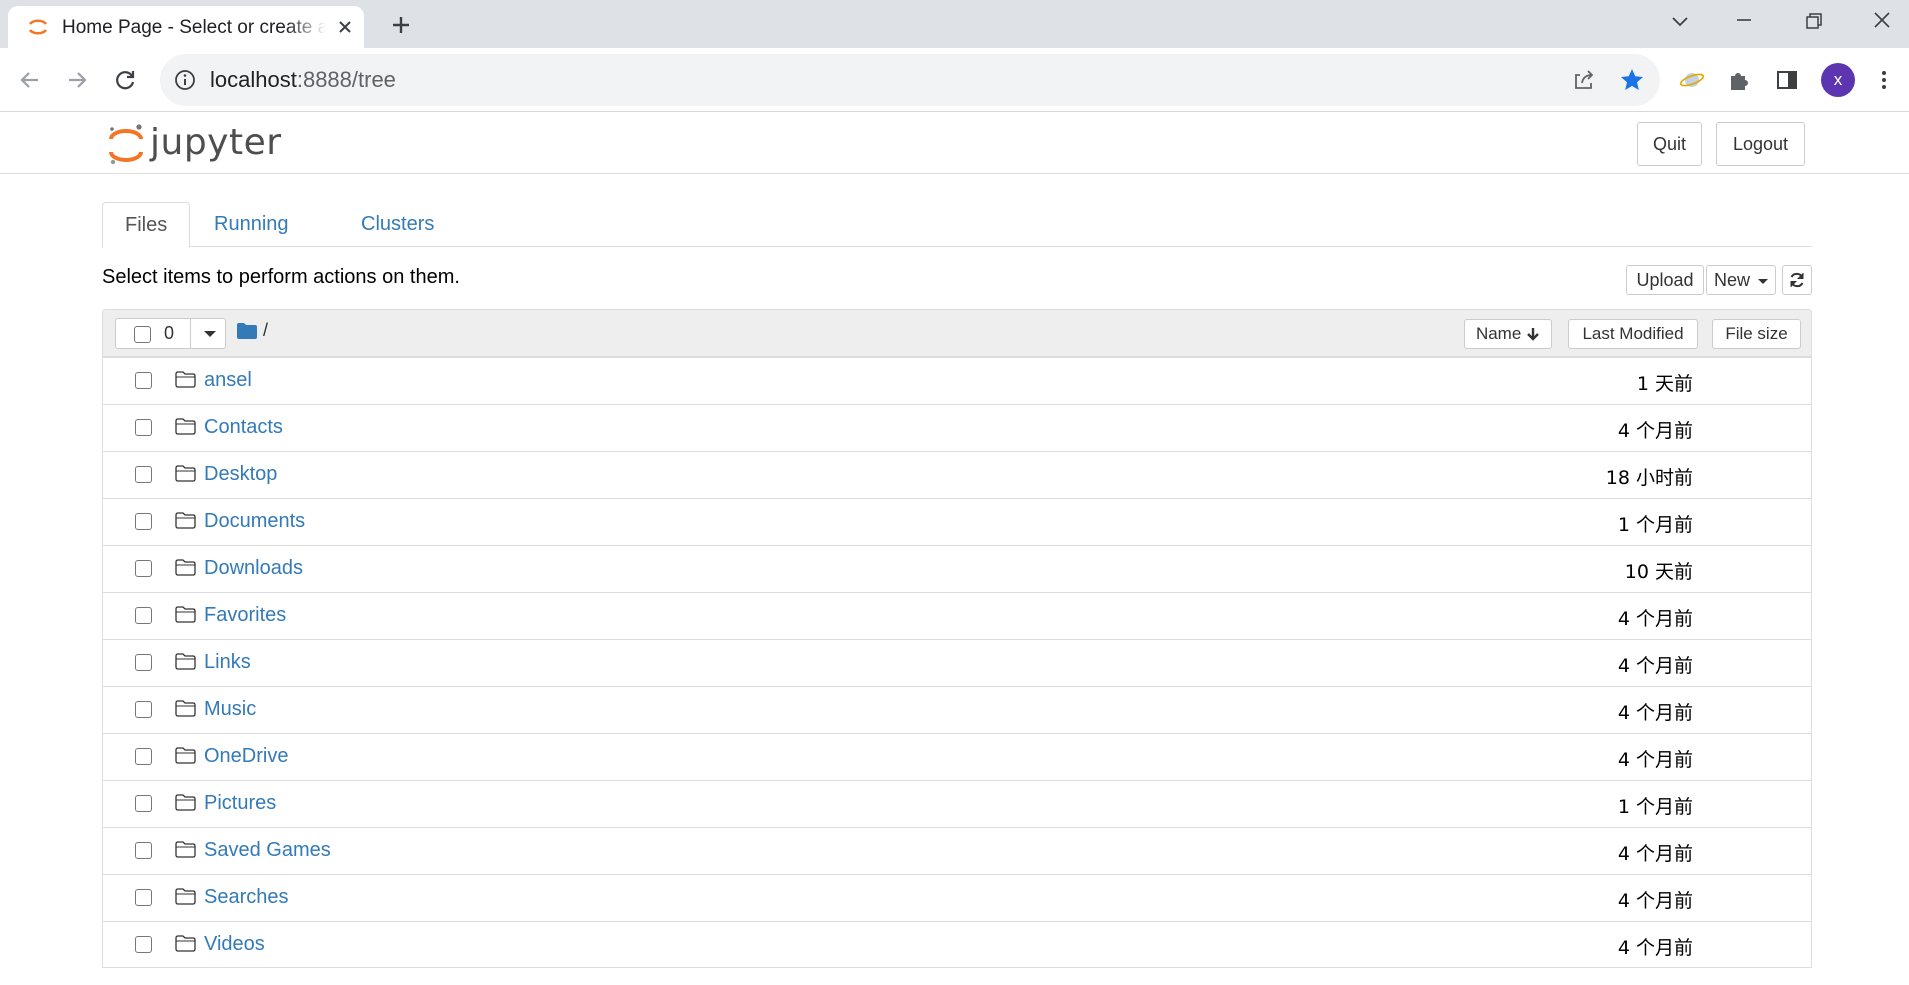  What do you see at coordinates (957, 427) in the screenshot?
I see `file-row: Contacts 4 个月前` at bounding box center [957, 427].